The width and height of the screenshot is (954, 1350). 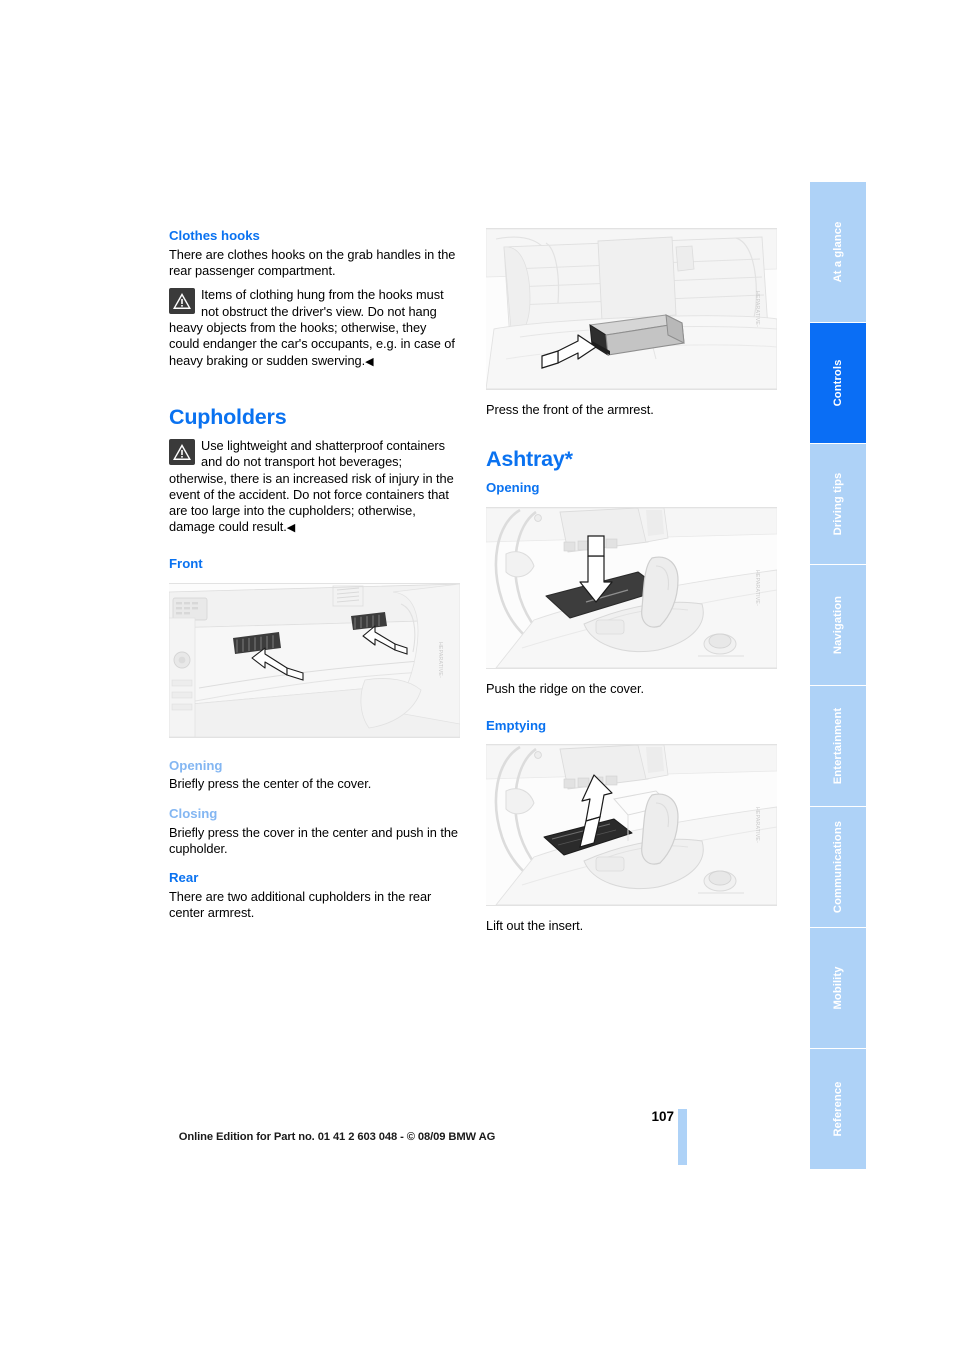 I want to click on opening-cupholder-text: Briefly press the center of the cover., so click(x=270, y=784).